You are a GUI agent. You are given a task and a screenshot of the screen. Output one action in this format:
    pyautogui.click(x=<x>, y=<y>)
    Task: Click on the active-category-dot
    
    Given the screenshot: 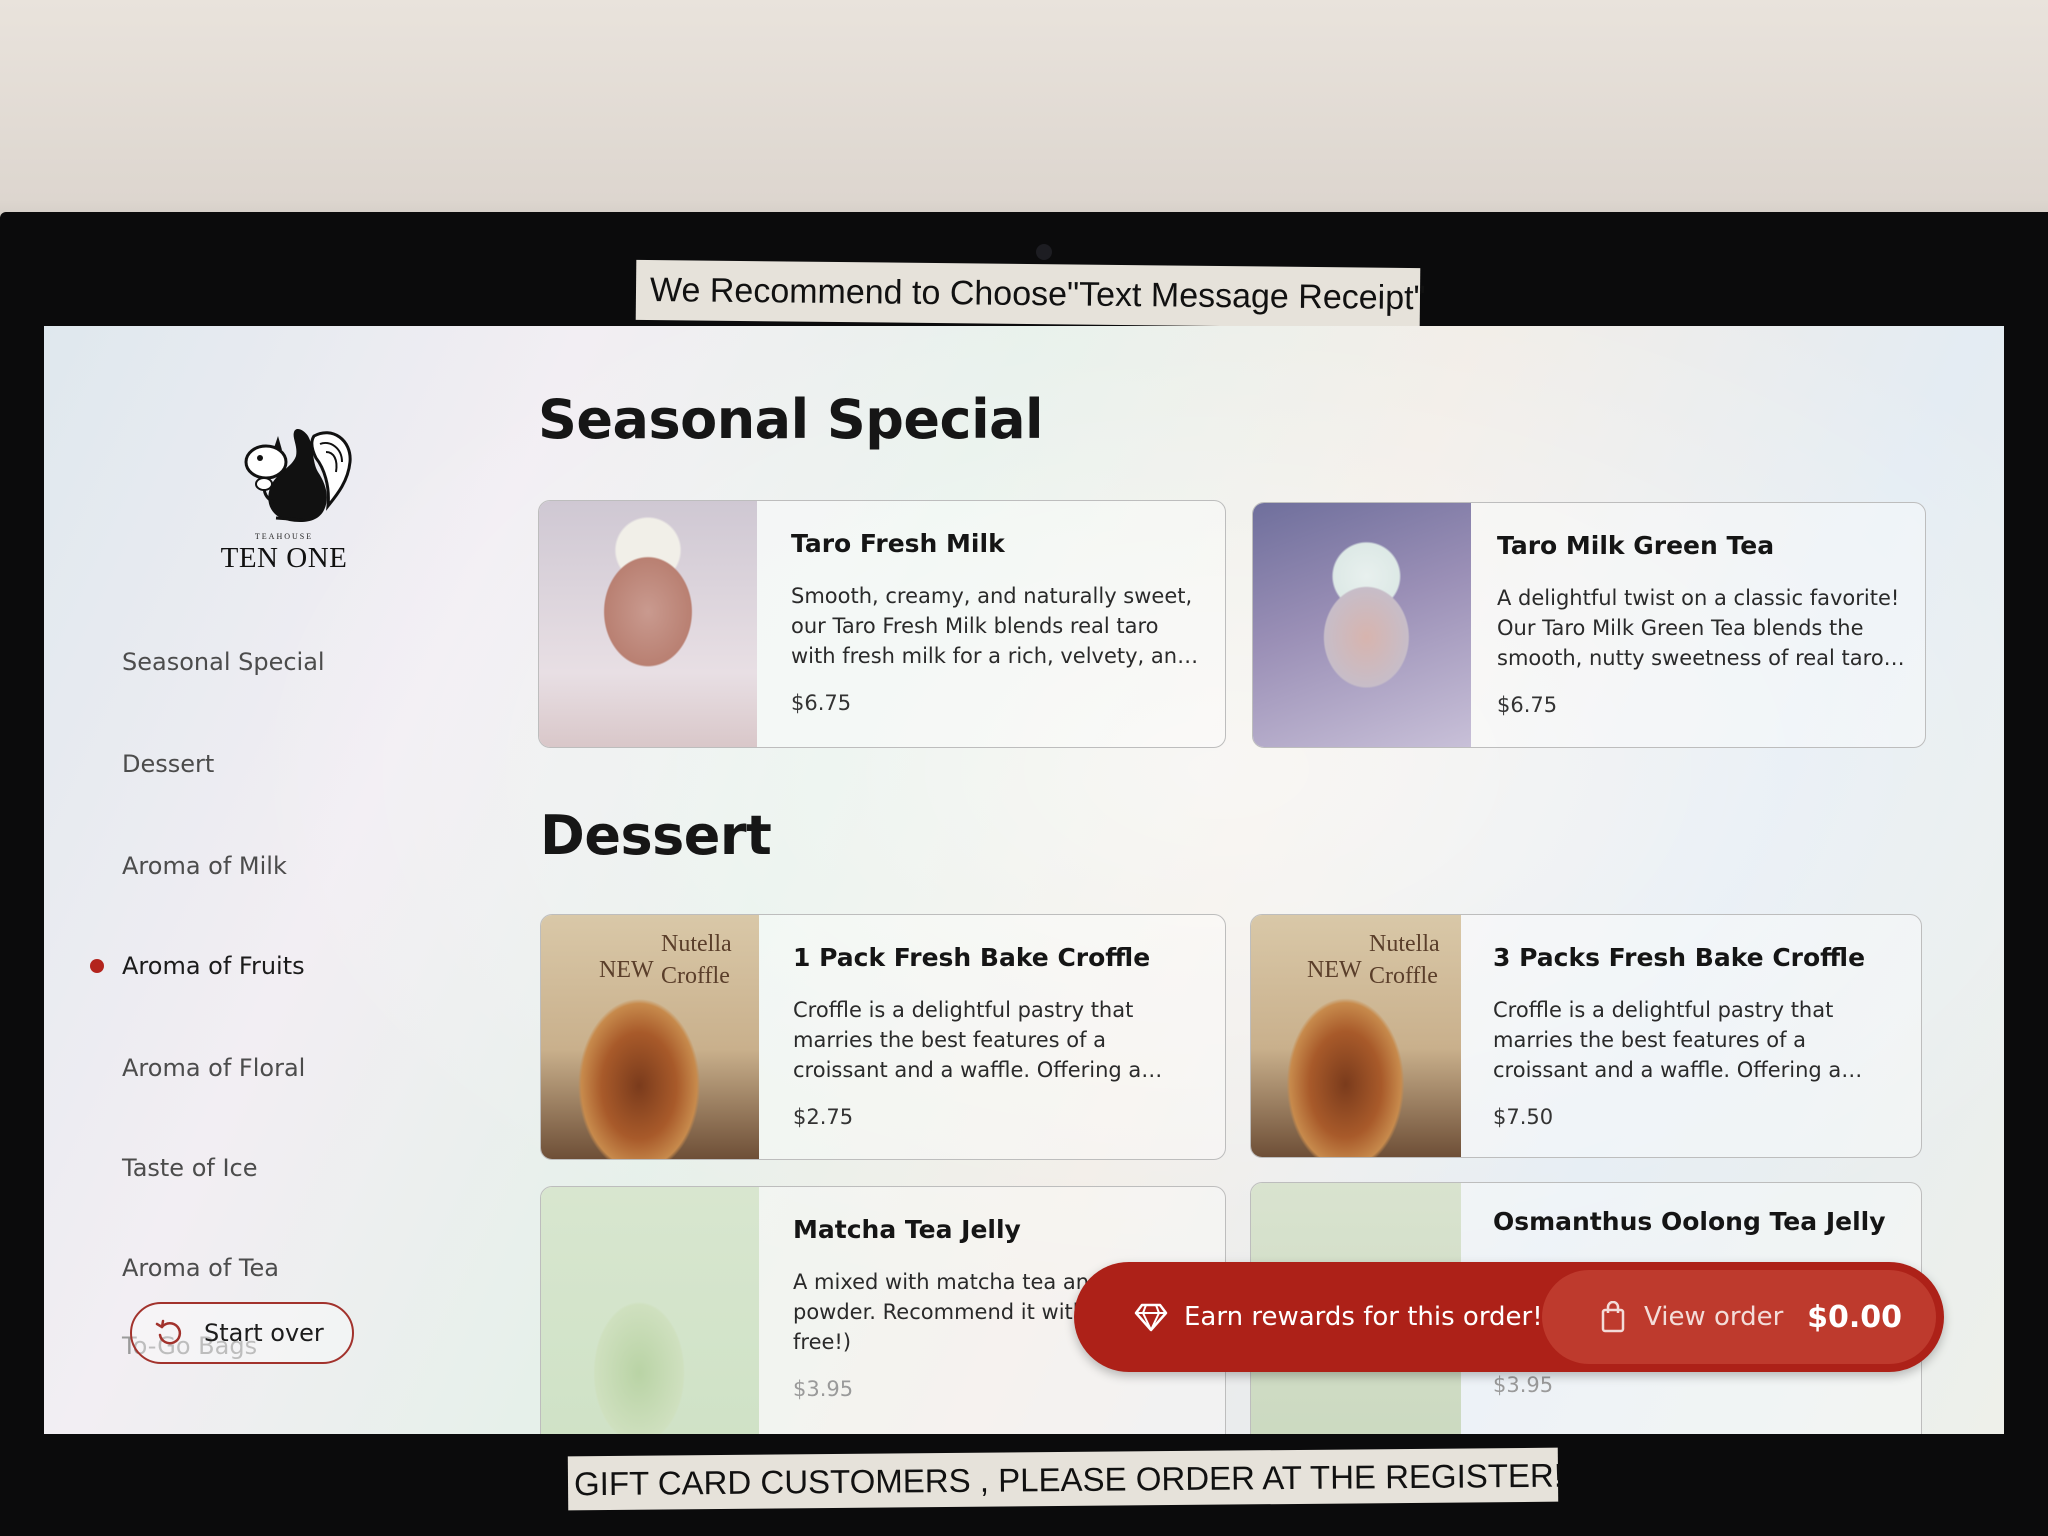 What is the action you would take?
    pyautogui.click(x=97, y=966)
    